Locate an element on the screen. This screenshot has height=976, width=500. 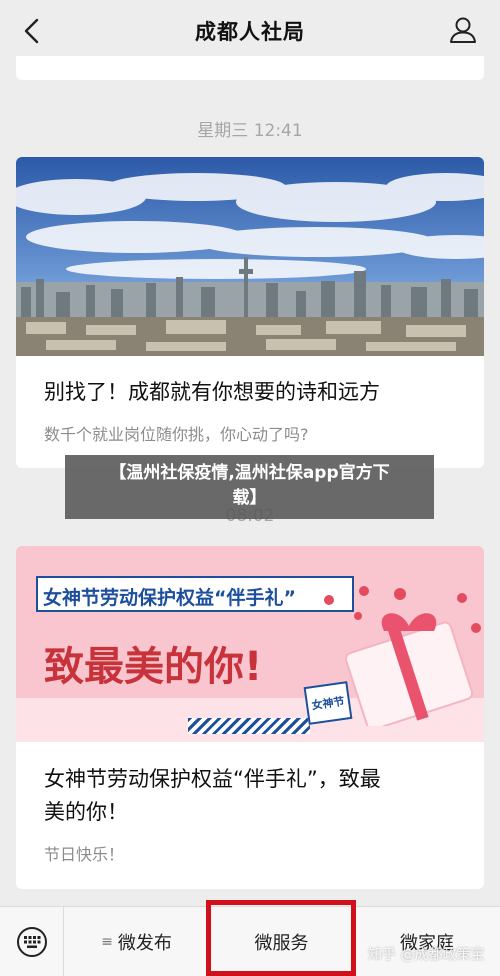
overlay-caption: 【温州社保疫情,温州社保app官方下 载】 is located at coordinates (249, 487).